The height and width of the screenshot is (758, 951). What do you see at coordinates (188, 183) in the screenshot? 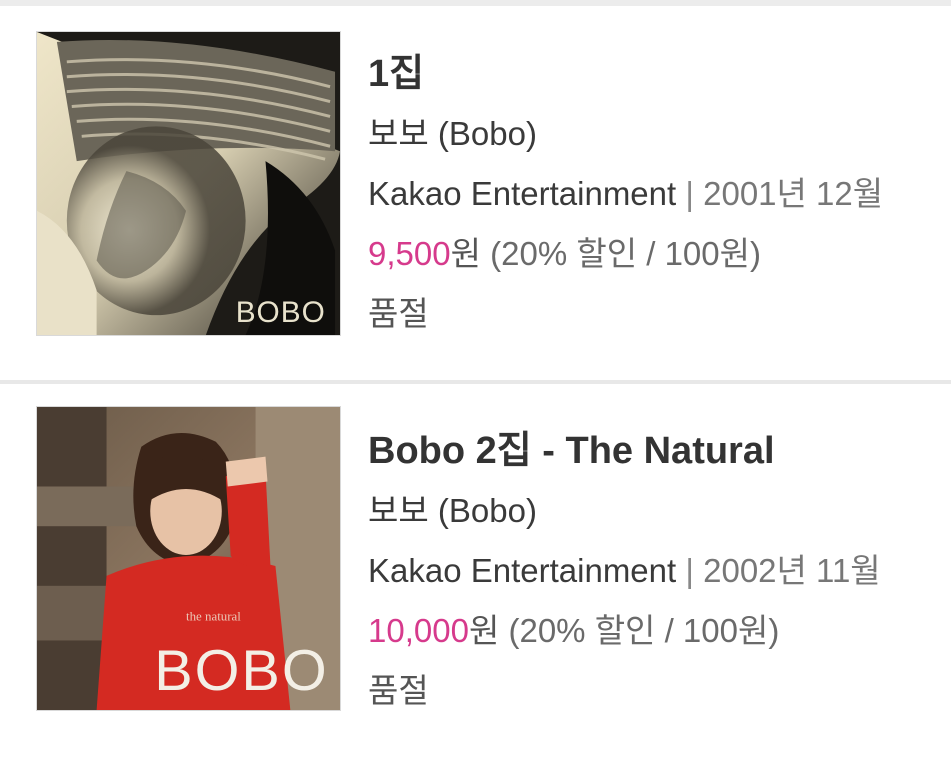
I see `album-cover-image: BOBO` at bounding box center [188, 183].